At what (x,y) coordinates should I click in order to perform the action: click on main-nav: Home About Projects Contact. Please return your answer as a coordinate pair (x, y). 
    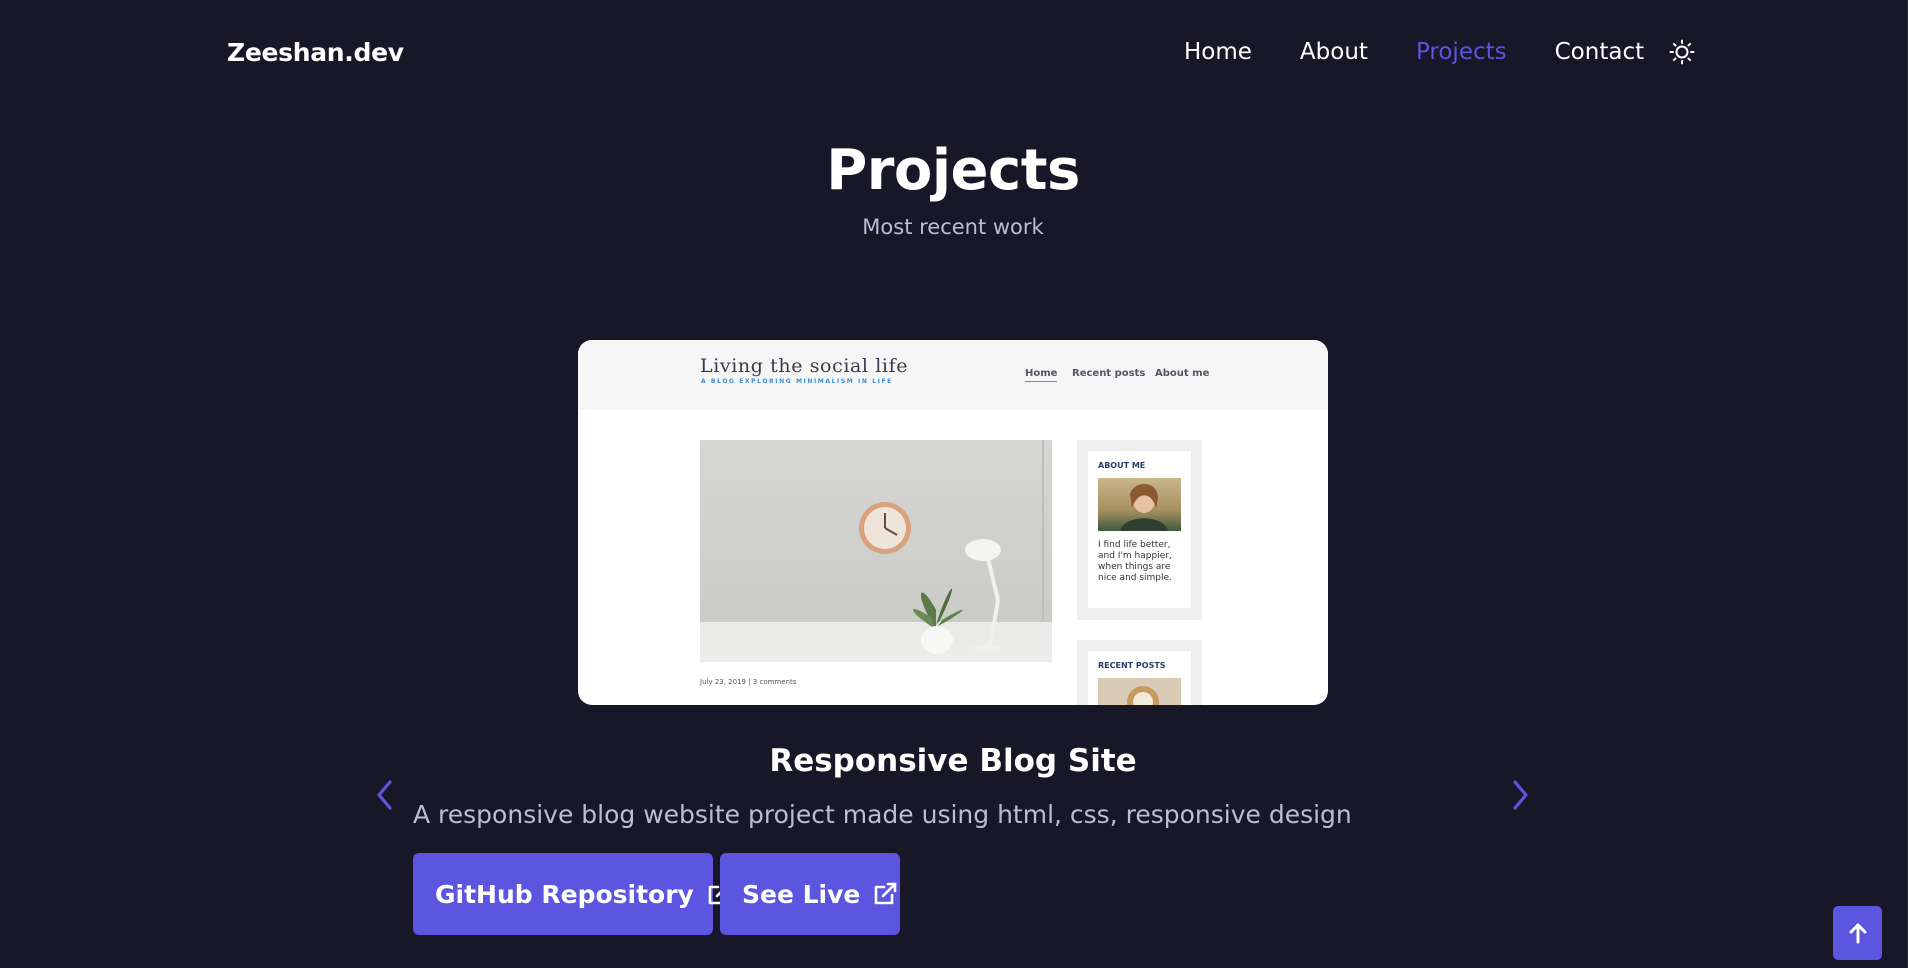
    Looking at the image, I should click on (1440, 52).